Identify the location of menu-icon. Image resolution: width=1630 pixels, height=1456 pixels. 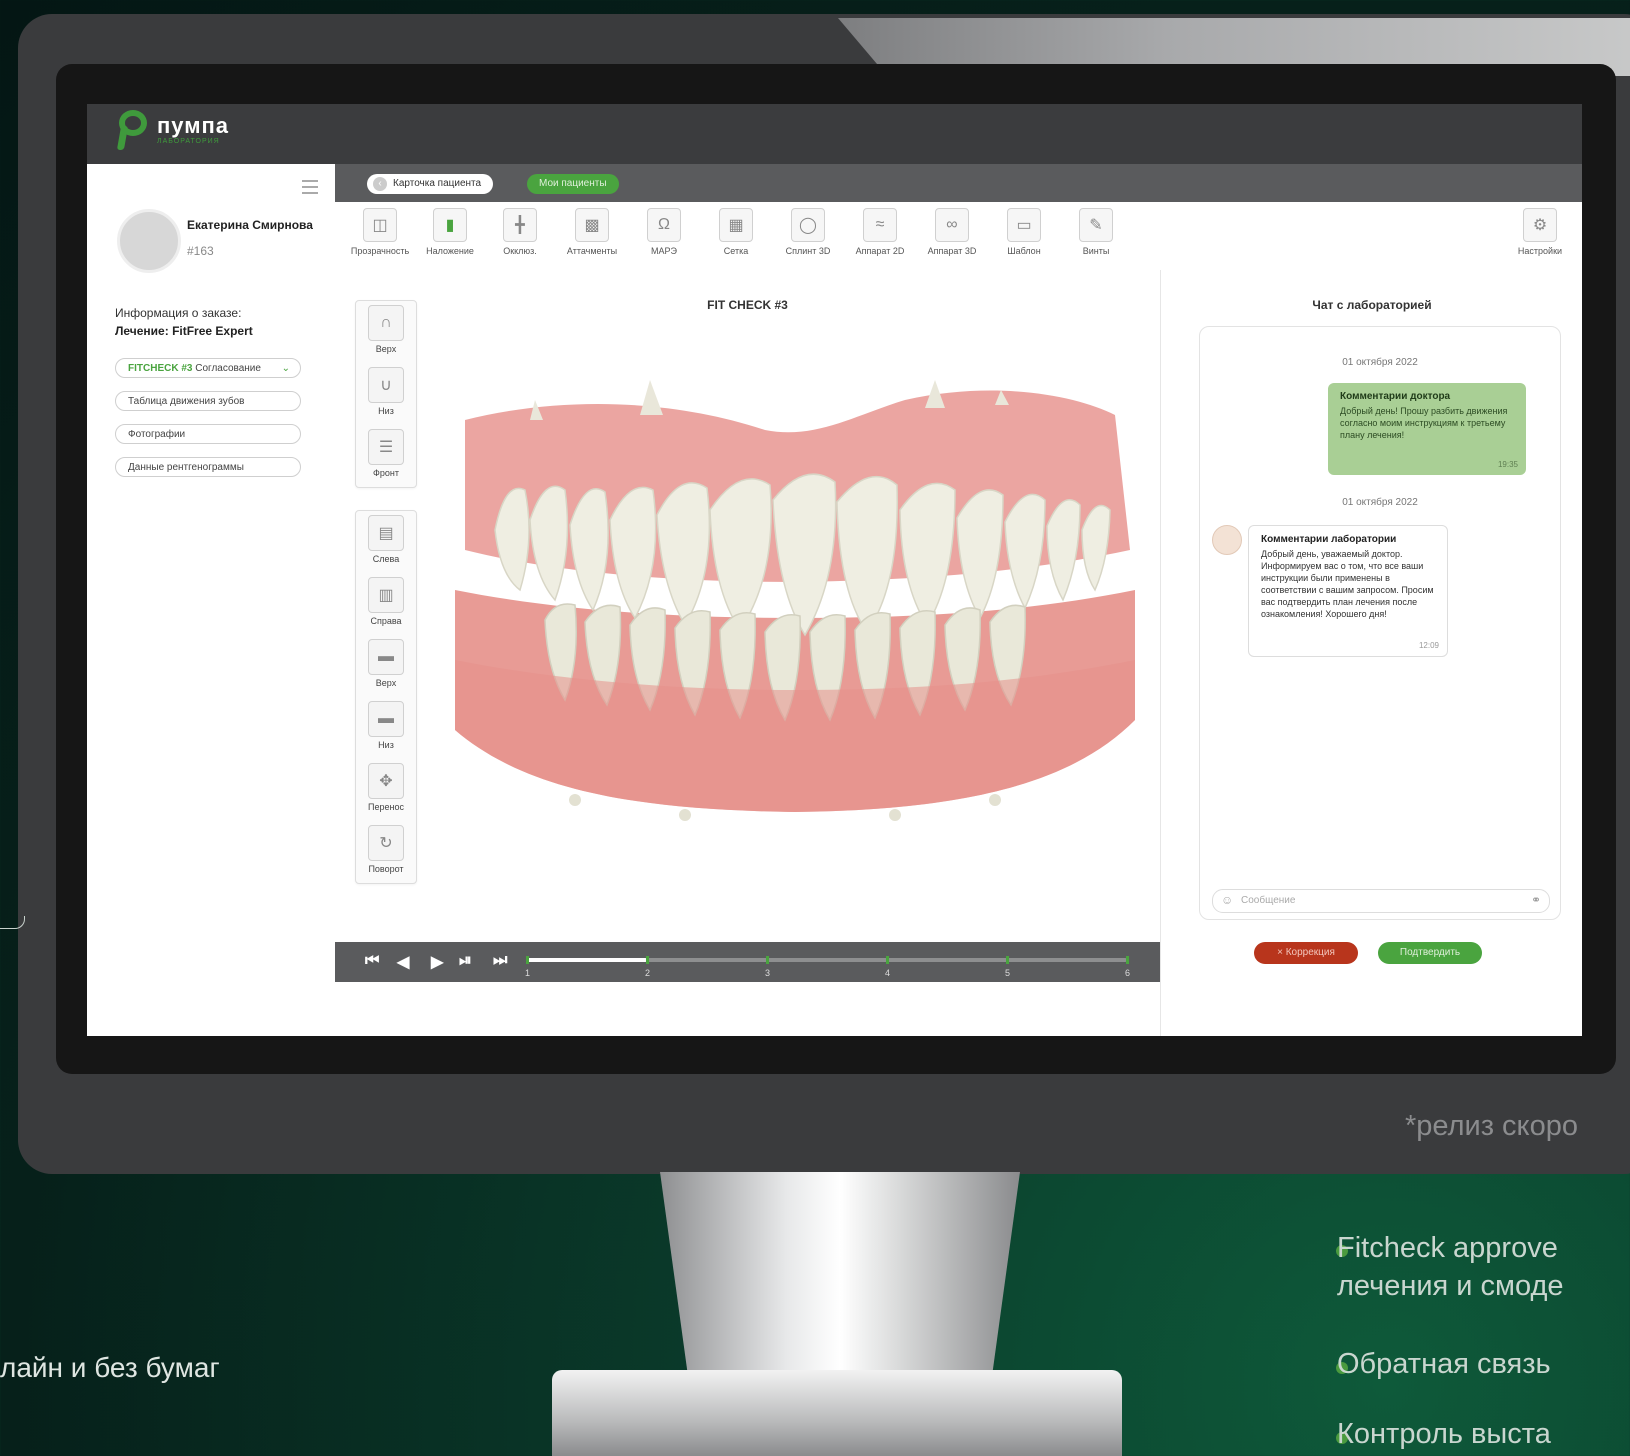
(310, 187).